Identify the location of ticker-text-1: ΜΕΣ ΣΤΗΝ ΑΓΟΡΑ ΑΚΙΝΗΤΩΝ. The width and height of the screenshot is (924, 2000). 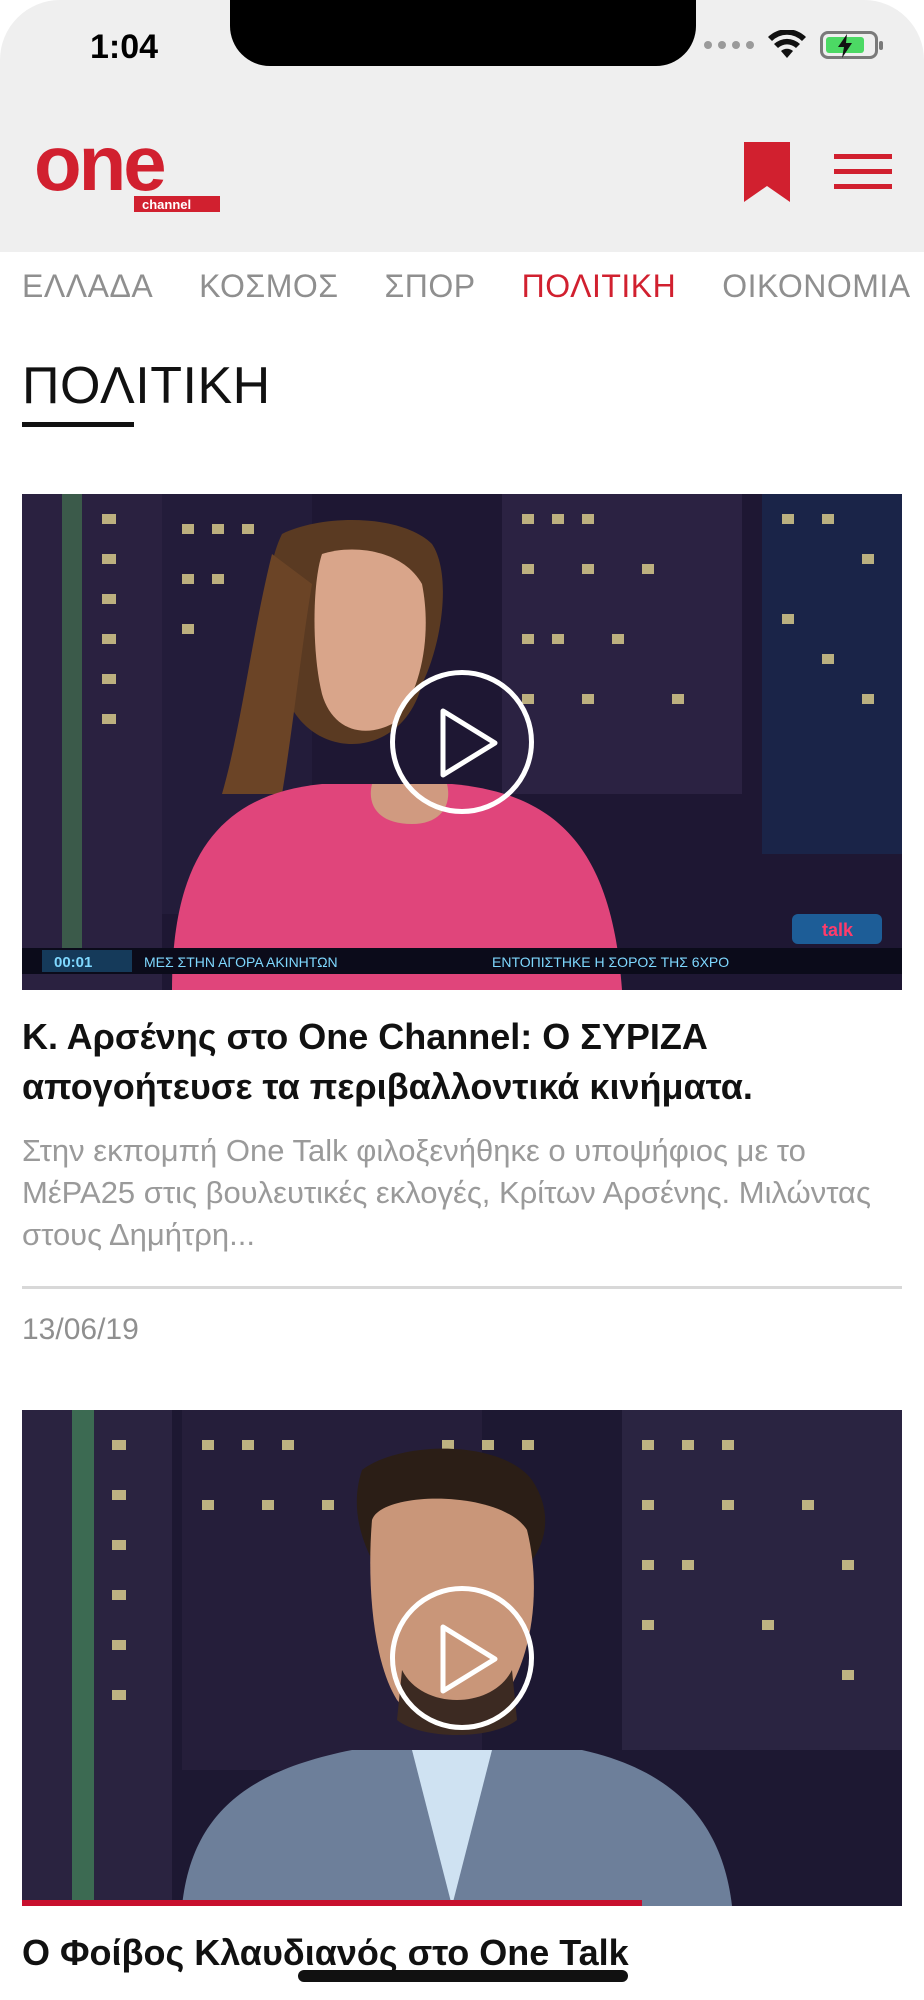
(241, 962).